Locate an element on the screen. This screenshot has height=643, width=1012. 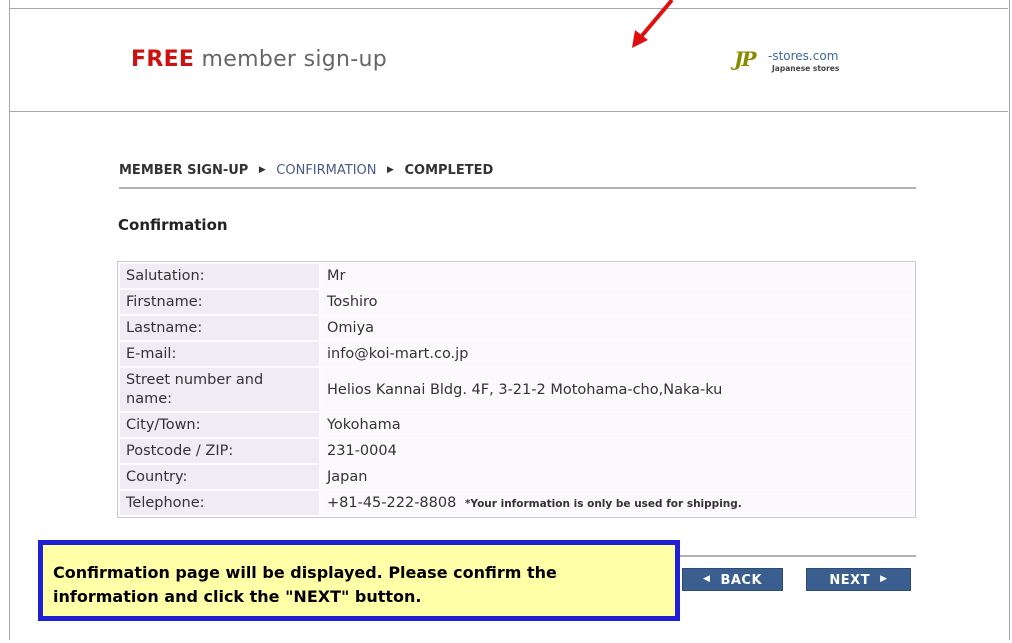
row-value-lastname: Omiya is located at coordinates (617, 328).